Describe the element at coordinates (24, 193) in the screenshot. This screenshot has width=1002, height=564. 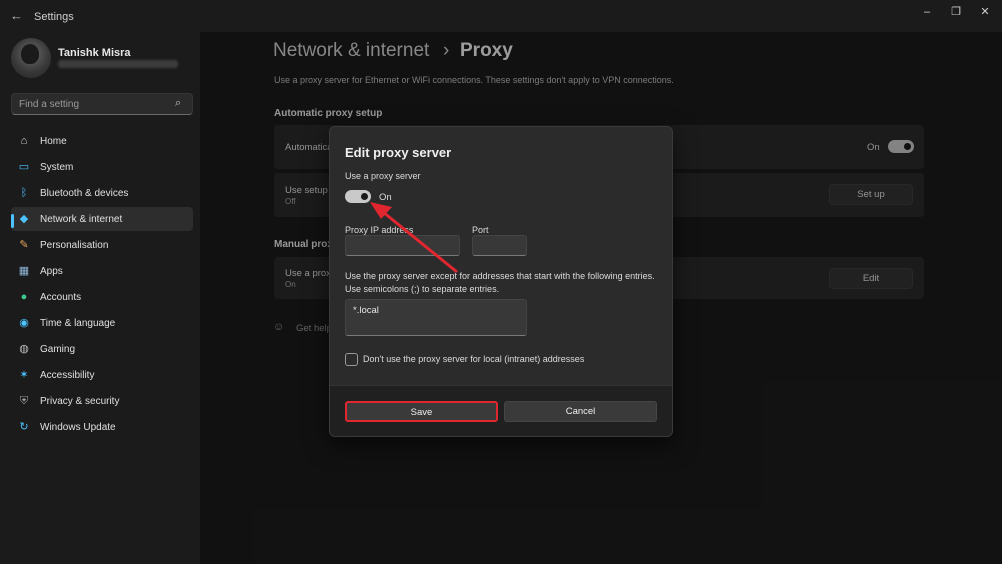
I see `bluetooth-icon: ᛒ` at that location.